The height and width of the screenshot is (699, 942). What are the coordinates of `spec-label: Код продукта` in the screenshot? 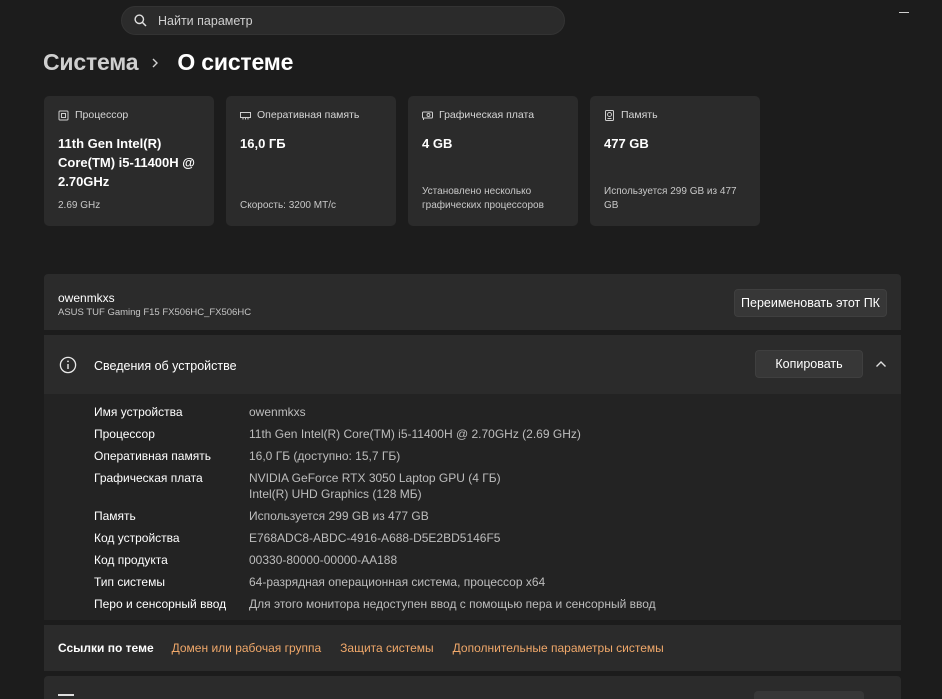 It's located at (131, 560).